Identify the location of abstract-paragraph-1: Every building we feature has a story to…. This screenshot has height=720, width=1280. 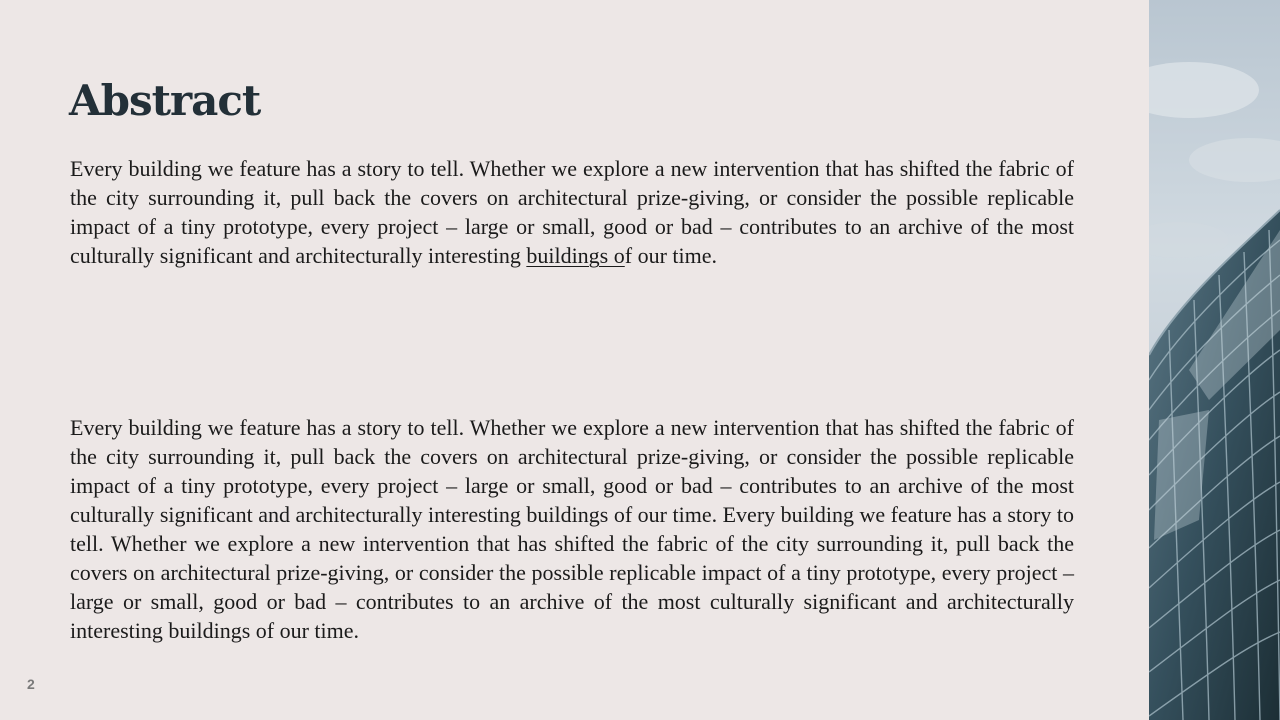
(572, 212).